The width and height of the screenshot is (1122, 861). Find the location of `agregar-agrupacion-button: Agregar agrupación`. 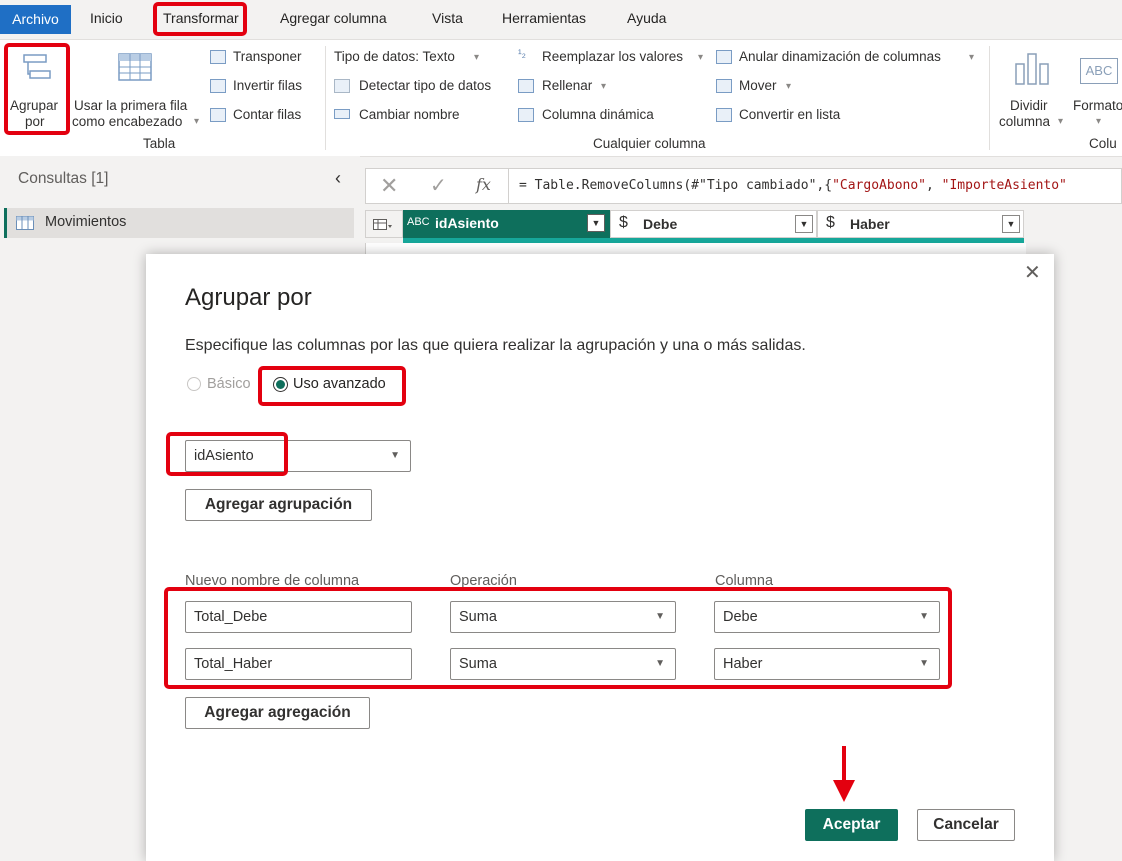

agregar-agrupacion-button: Agregar agrupación is located at coordinates (278, 505).